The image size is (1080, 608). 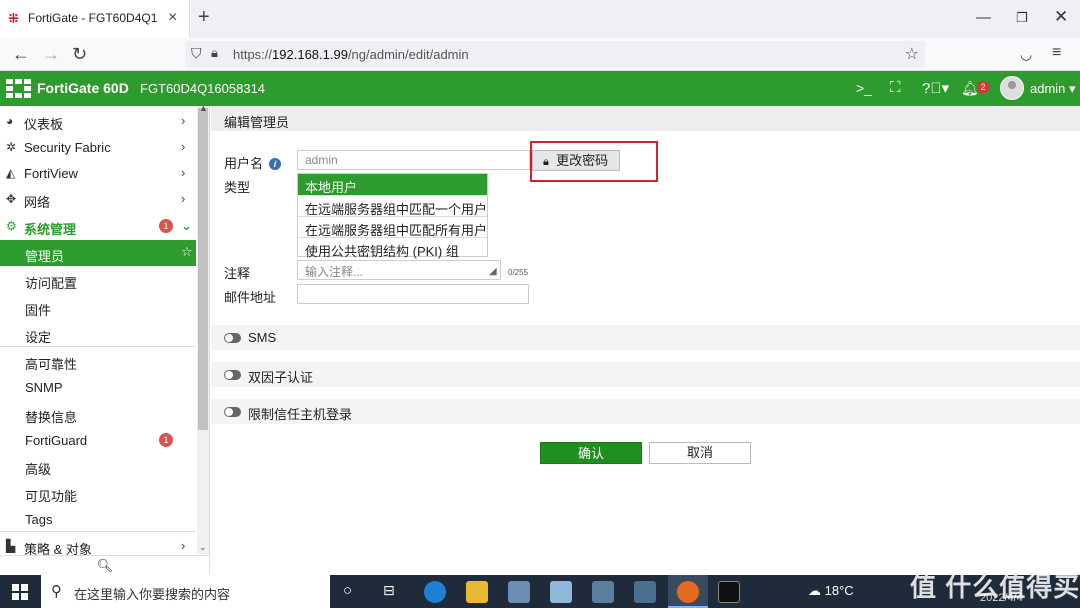 What do you see at coordinates (95, 19) in the screenshot?
I see `browser-tab: ⁜ FortiGate - FGT60D4Q16058314 ×` at bounding box center [95, 19].